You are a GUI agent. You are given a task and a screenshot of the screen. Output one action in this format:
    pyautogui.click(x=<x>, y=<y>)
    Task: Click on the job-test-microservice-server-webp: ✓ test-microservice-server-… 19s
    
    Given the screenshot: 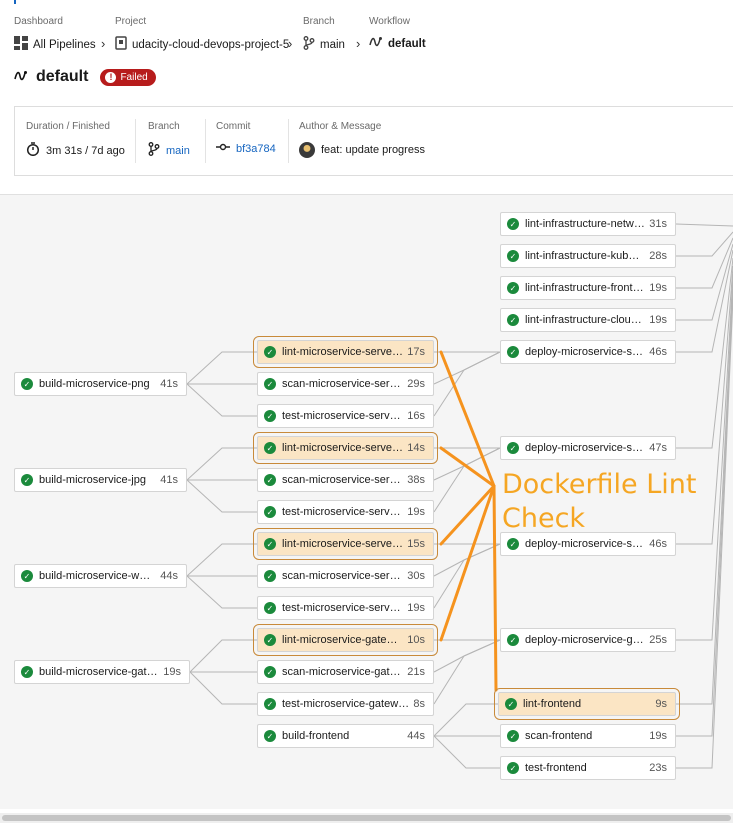 What is the action you would take?
    pyautogui.click(x=345, y=608)
    